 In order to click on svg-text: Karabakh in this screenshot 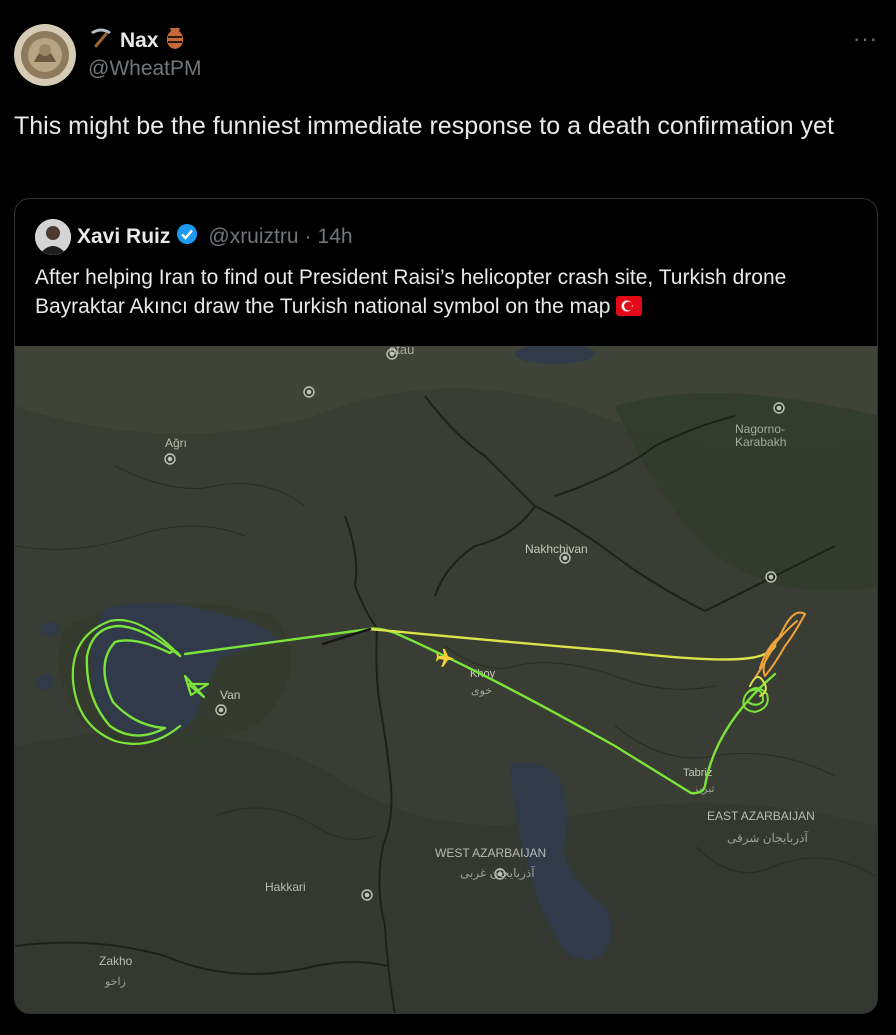, I will do `click(760, 442)`.